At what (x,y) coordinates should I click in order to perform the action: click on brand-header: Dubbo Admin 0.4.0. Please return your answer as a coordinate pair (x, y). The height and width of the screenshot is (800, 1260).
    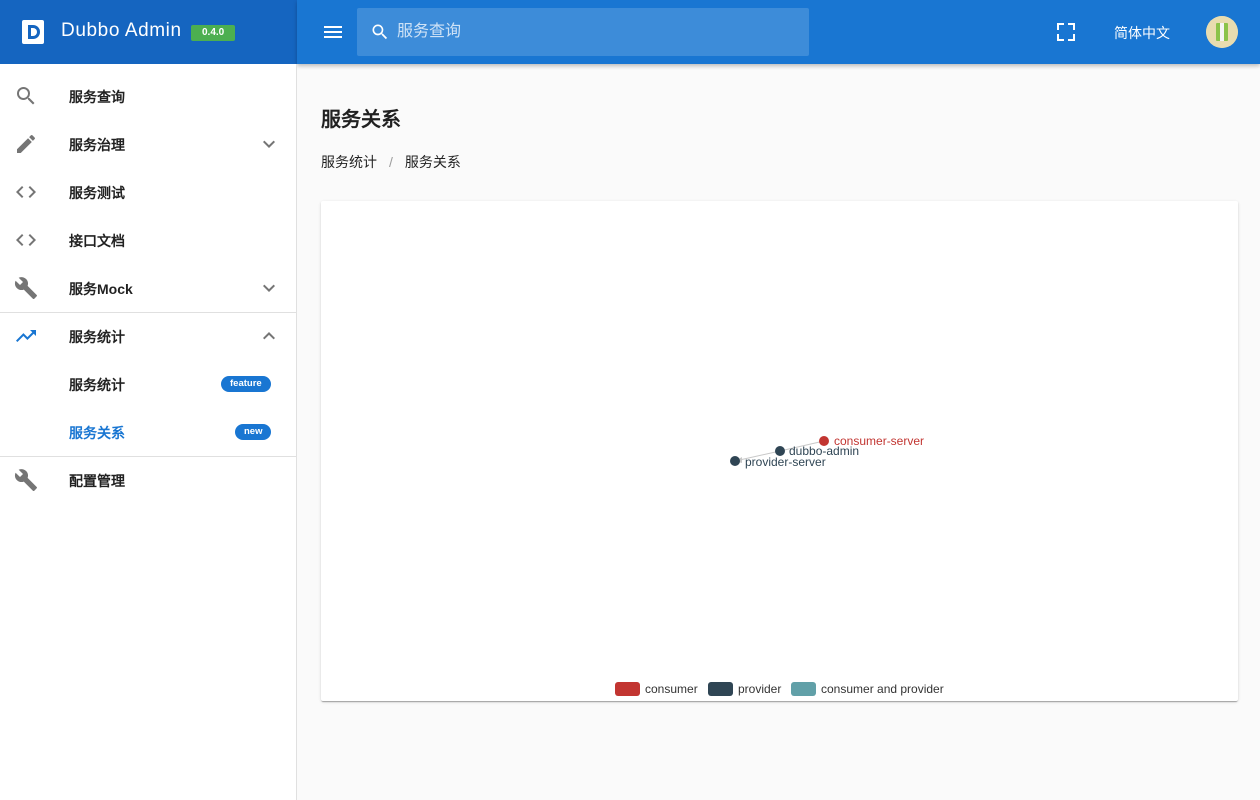
    Looking at the image, I should click on (148, 32).